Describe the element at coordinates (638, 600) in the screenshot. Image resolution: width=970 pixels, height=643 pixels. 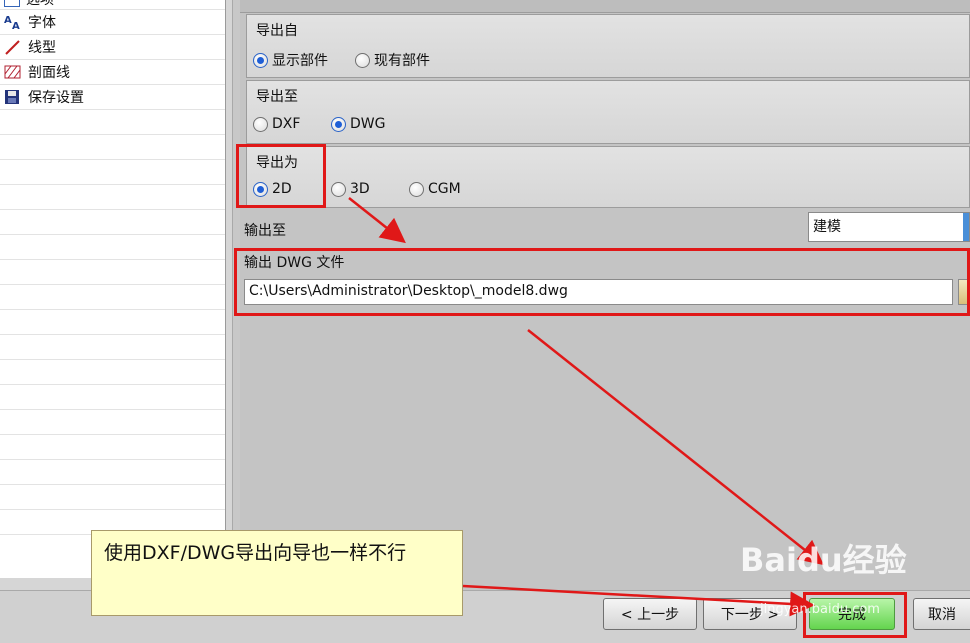
I see `arrow-callout-to-finish` at that location.